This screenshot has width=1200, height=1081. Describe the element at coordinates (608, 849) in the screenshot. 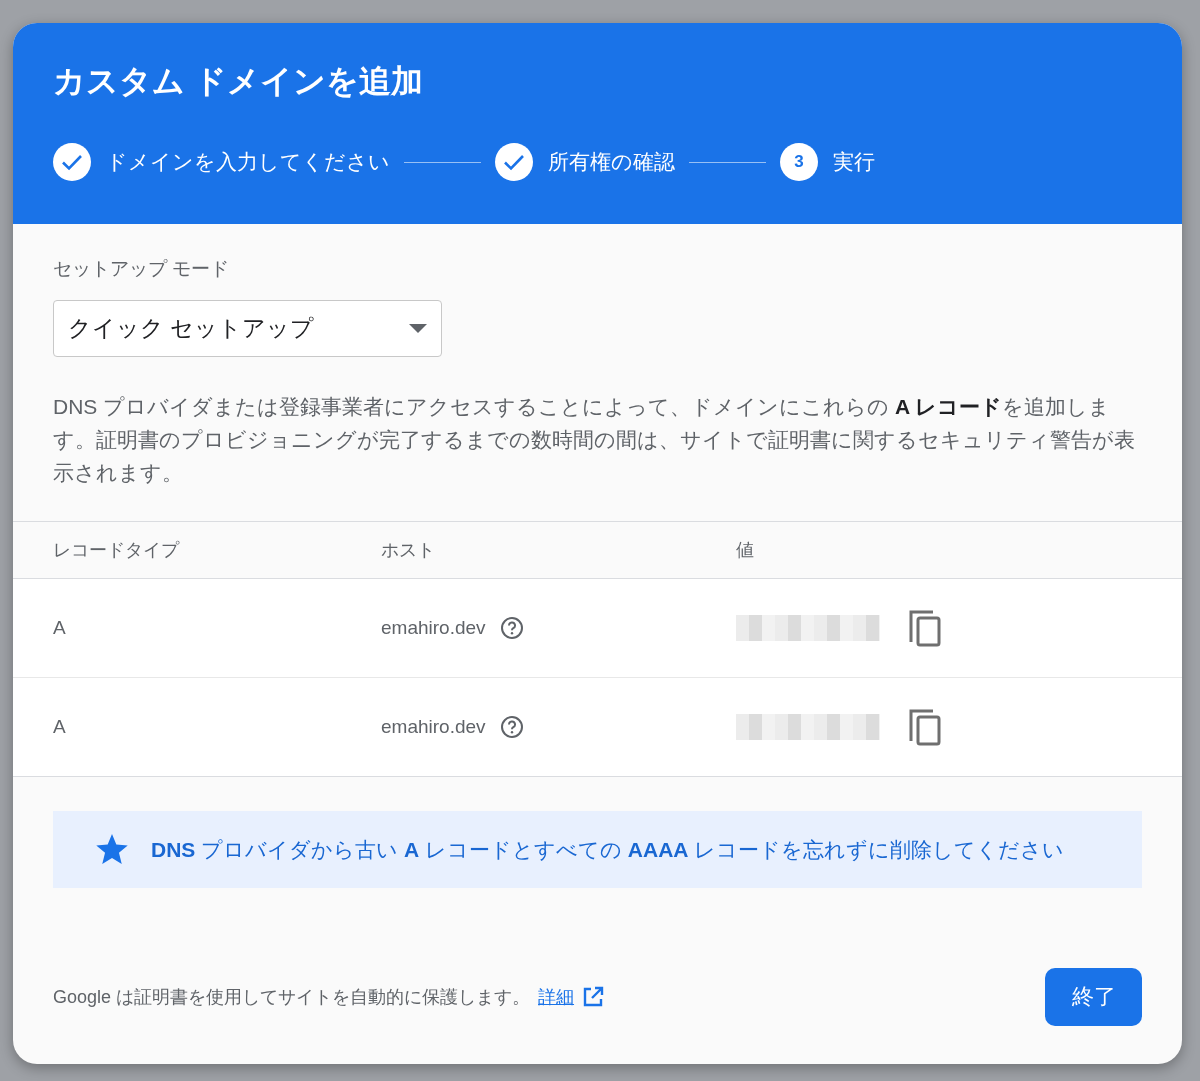

I see `notice-text: DNS プロバイダから古い A レコードとすべての AAAA レコードを忘れずに削除してください` at that location.